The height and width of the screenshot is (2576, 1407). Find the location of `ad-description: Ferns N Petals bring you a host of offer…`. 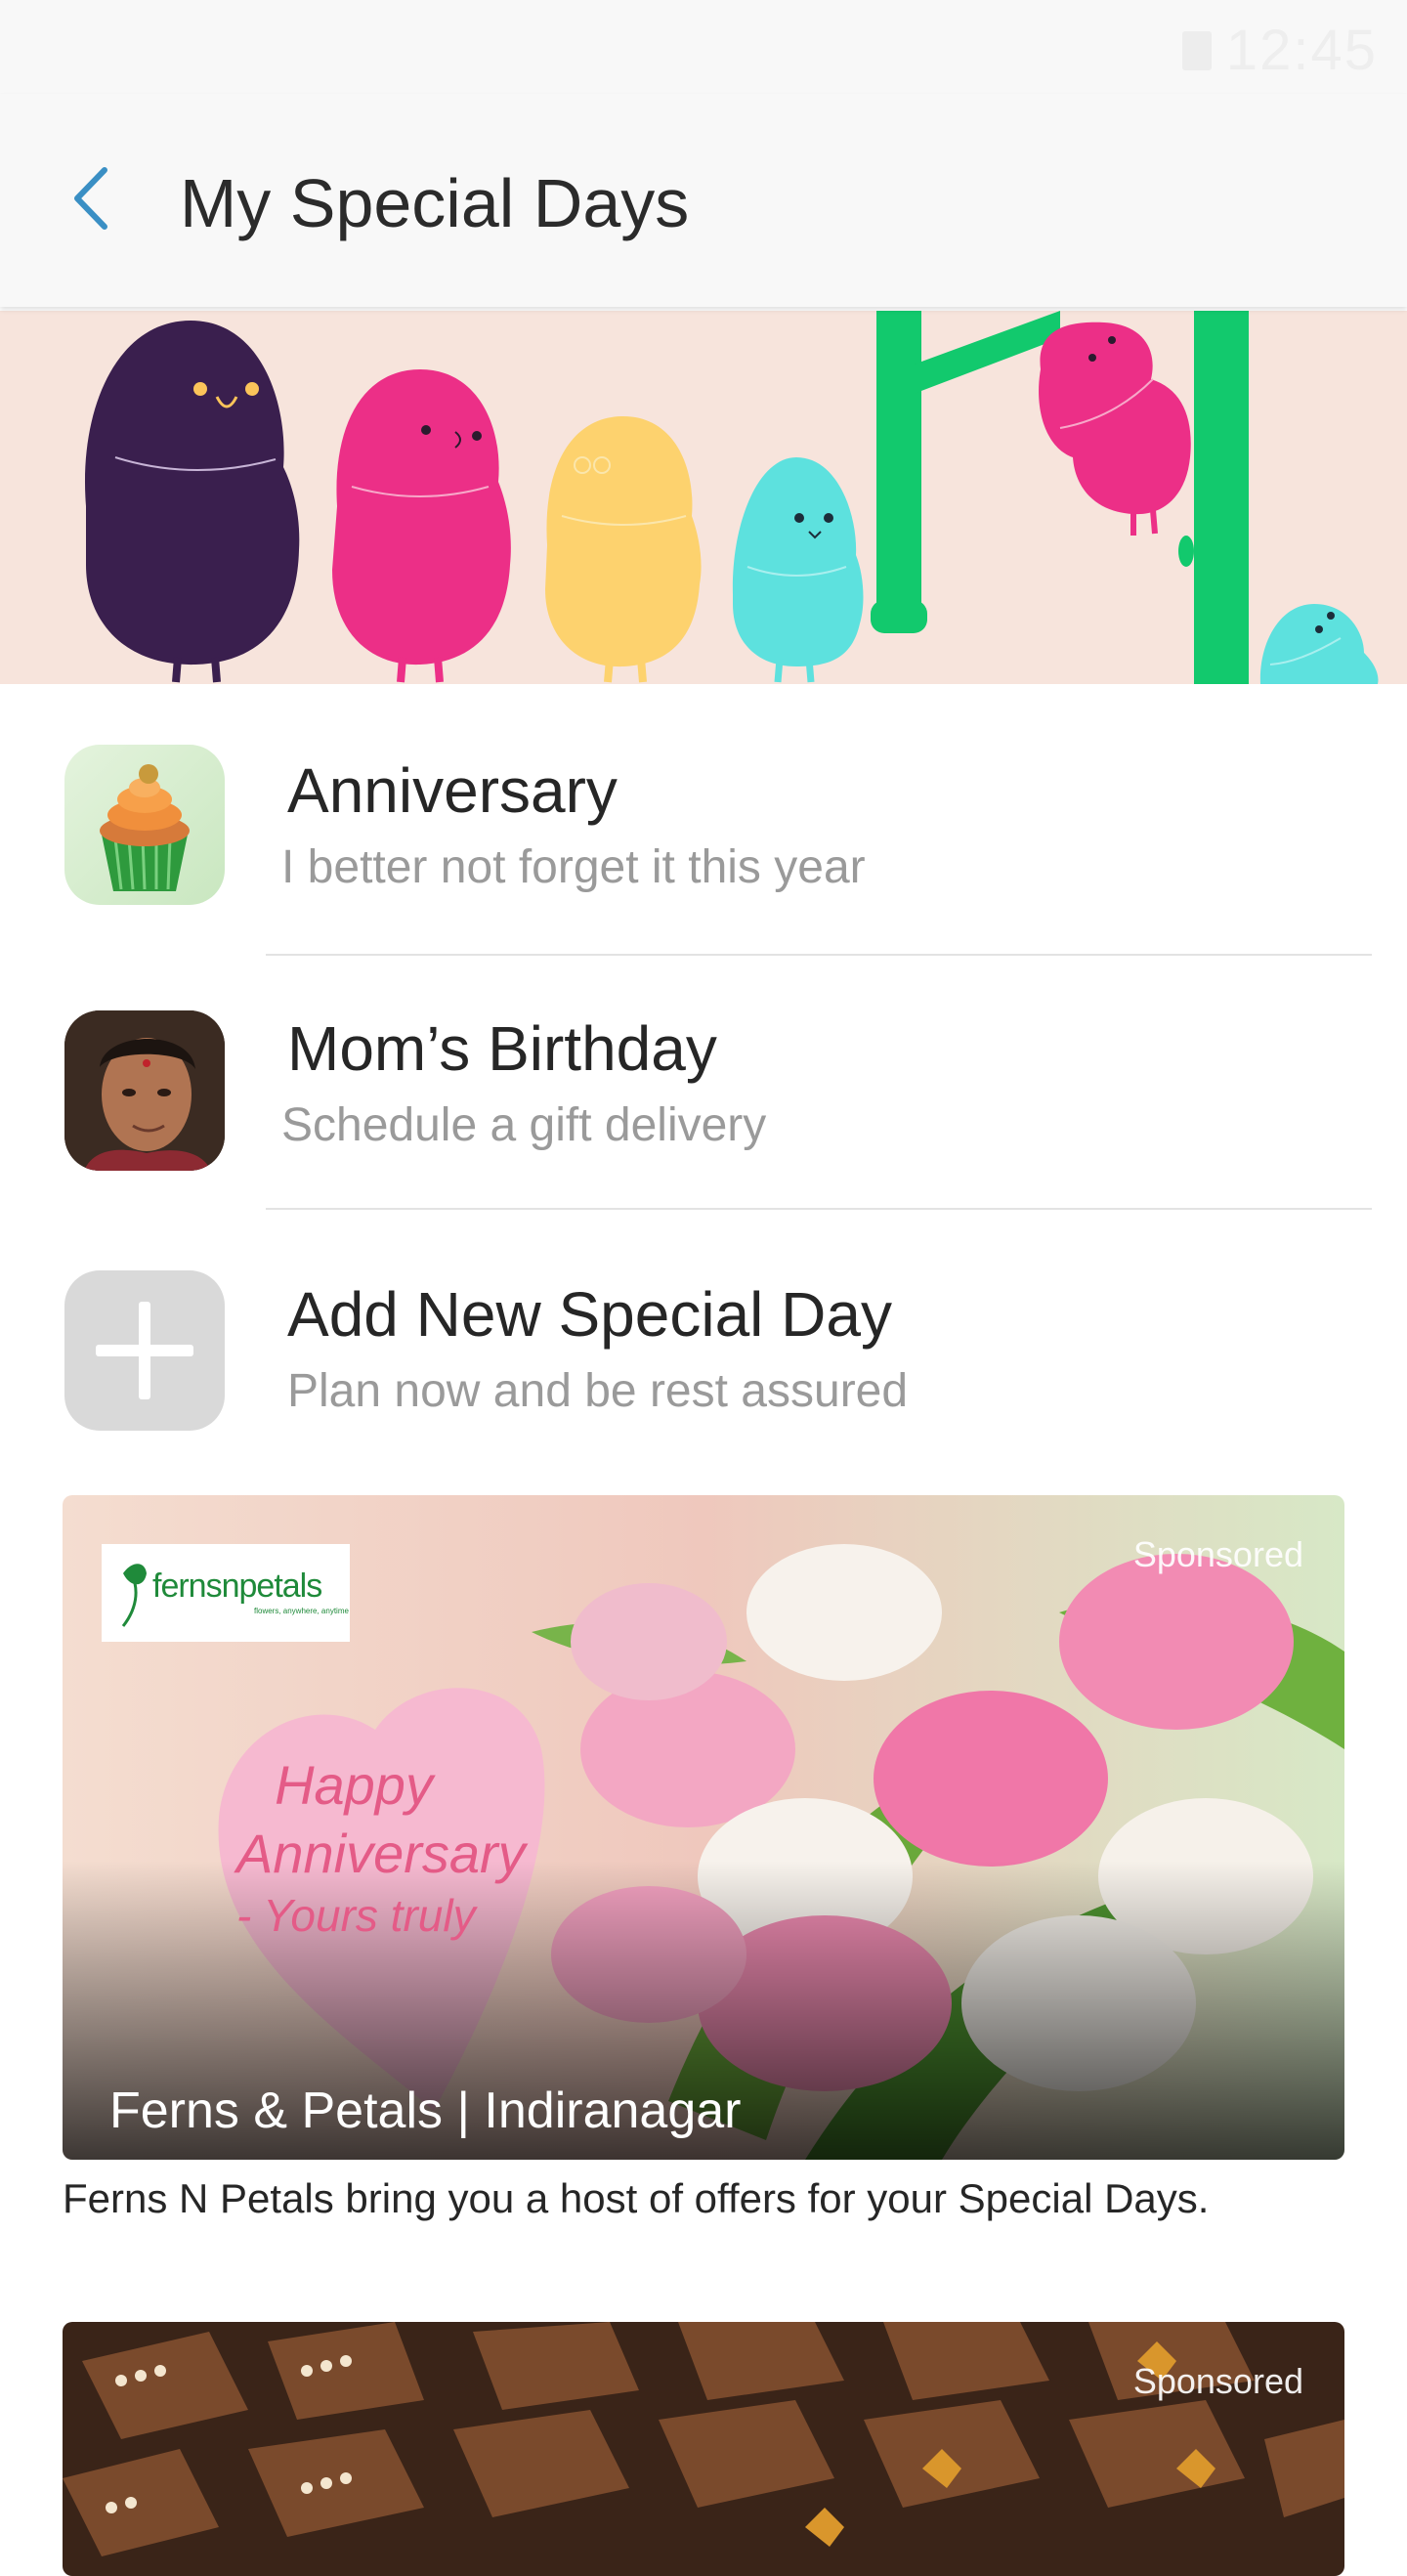

ad-description: Ferns N Petals bring you a host of offer… is located at coordinates (636, 2198).